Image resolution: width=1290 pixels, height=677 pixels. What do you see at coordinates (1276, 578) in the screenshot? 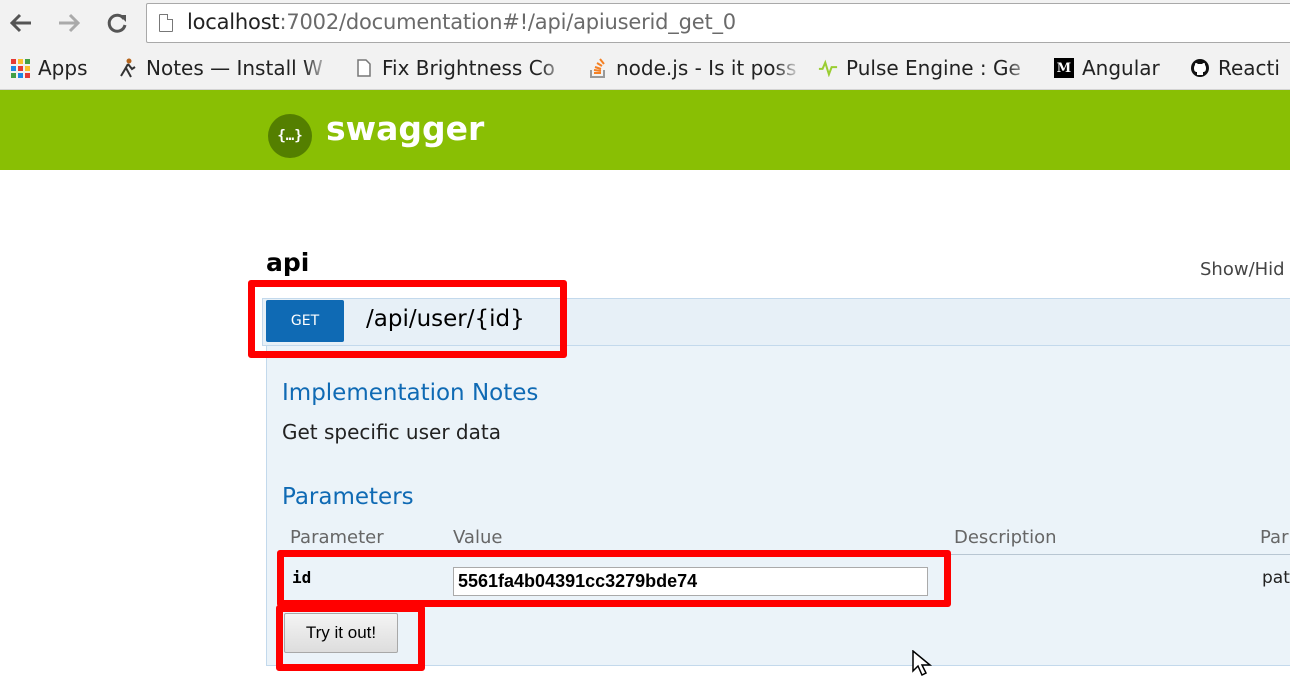
I see `param-type: pat` at bounding box center [1276, 578].